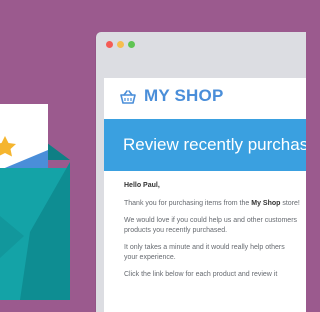 Image resolution: width=320 pixels, height=312 pixels. I want to click on minimize-window-dot, so click(120, 44).